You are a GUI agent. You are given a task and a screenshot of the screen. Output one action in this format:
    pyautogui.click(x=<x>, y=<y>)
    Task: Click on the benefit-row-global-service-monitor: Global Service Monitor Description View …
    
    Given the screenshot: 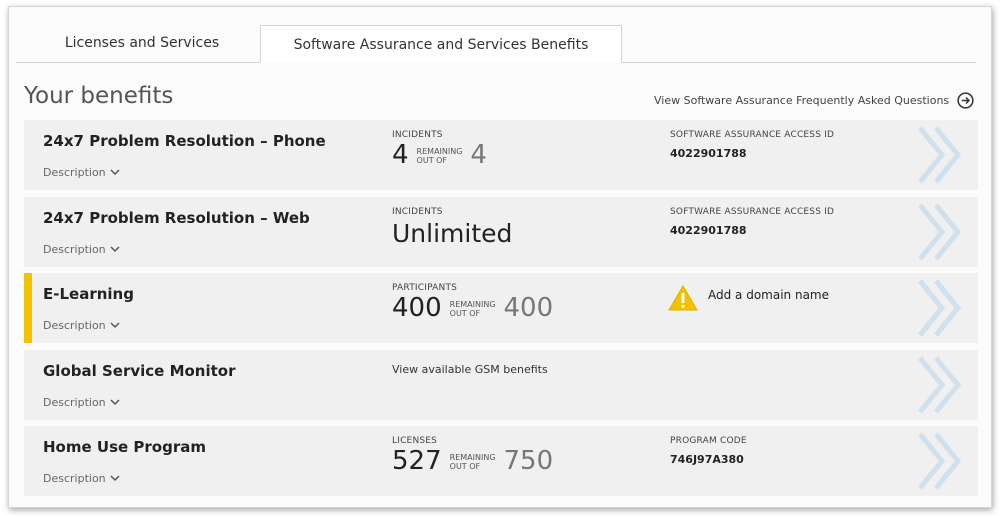 What is the action you would take?
    pyautogui.click(x=501, y=385)
    